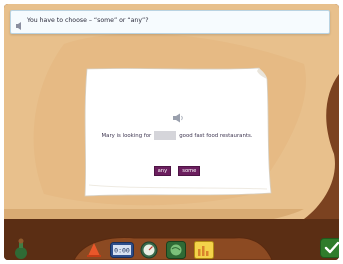 The image size is (343, 264). Describe the element at coordinates (162, 171) in the screenshot. I see `option-any-button: any` at that location.